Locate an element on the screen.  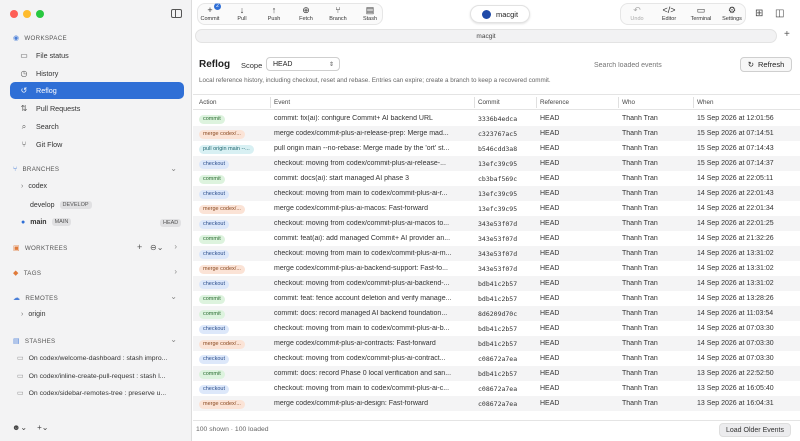
sidebar-item-file-status: ▭ File status is located at coordinates (97, 55).